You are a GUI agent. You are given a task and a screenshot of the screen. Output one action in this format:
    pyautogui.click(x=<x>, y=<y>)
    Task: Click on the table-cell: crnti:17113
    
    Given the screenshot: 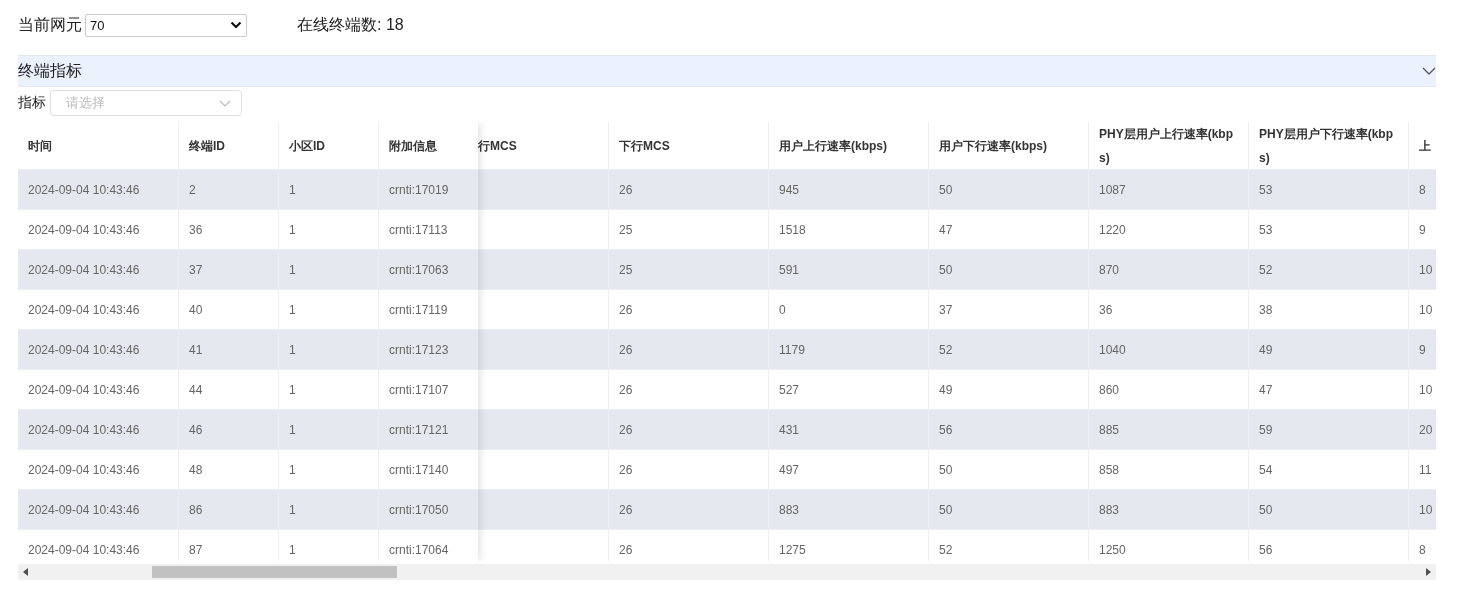 What is the action you would take?
    pyautogui.click(x=418, y=229)
    